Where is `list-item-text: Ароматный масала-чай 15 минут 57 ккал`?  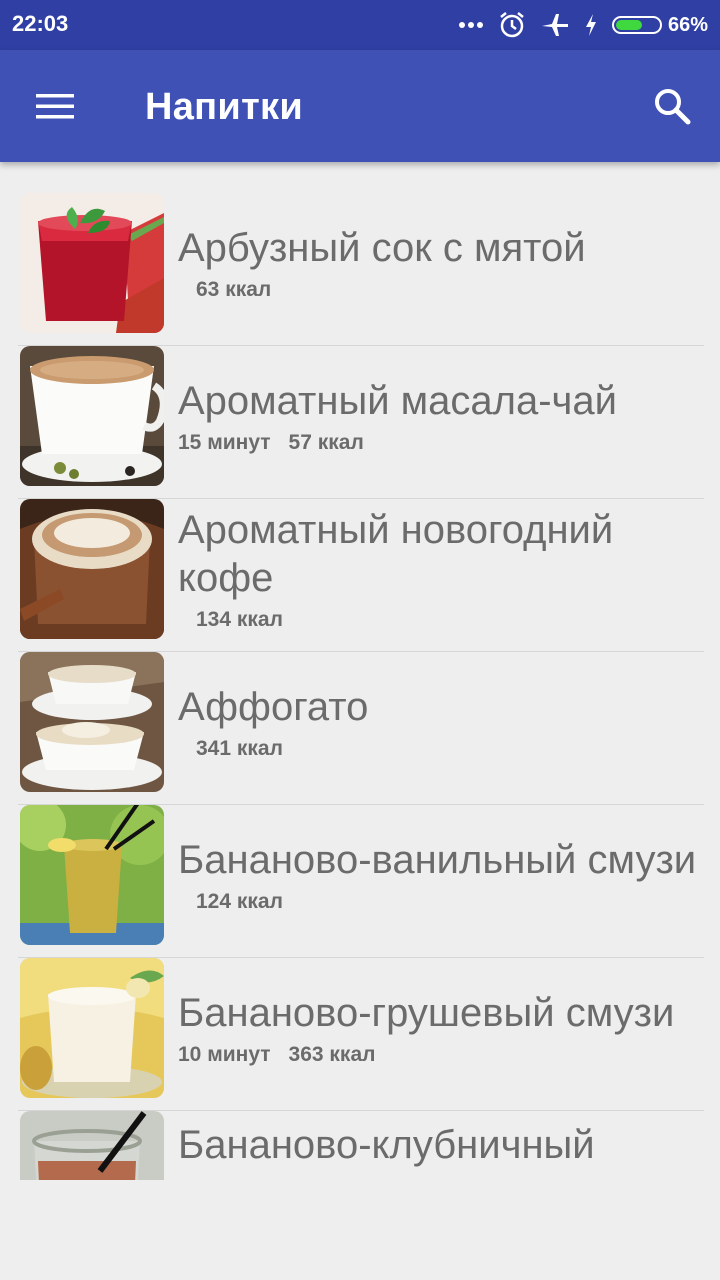 list-item-text: Ароматный масала-чай 15 минут 57 ккал is located at coordinates (438, 416).